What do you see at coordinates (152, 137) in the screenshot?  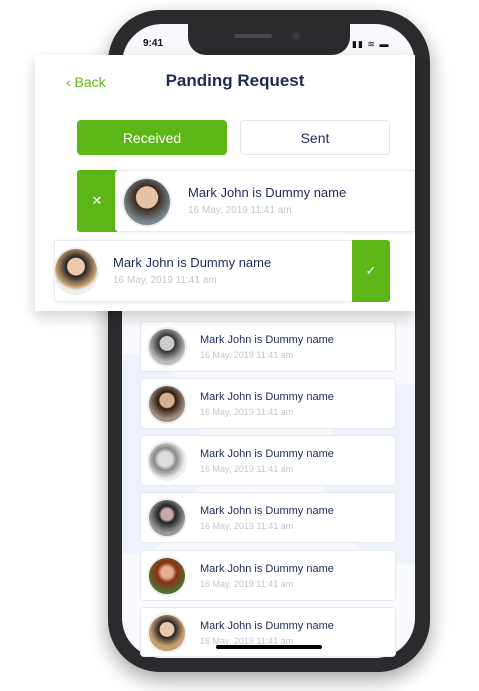 I see `tab-received: Received` at bounding box center [152, 137].